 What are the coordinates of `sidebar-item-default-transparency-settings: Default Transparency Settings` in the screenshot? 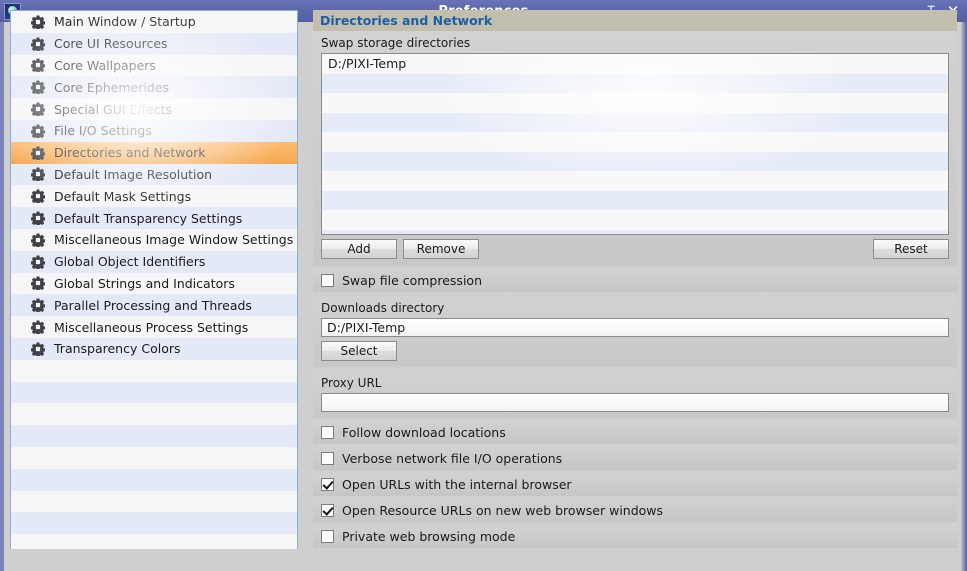 It's located at (154, 218).